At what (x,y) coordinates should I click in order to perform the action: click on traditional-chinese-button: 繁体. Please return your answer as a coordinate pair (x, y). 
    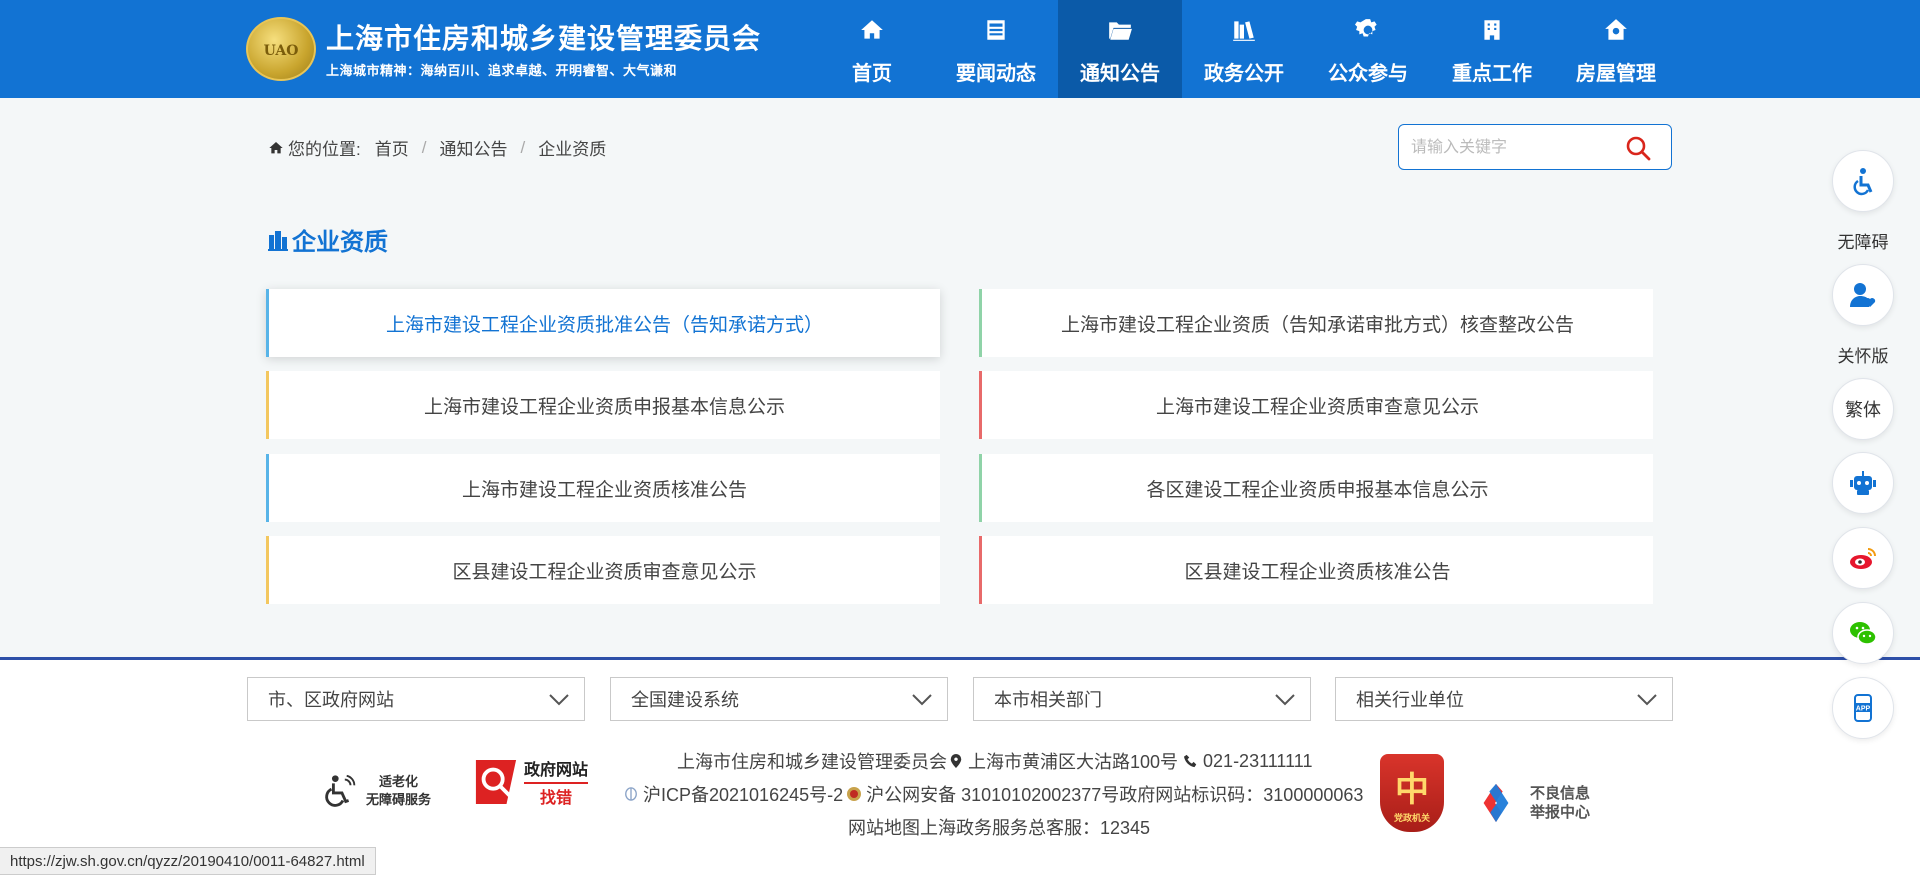
    Looking at the image, I should click on (1863, 409).